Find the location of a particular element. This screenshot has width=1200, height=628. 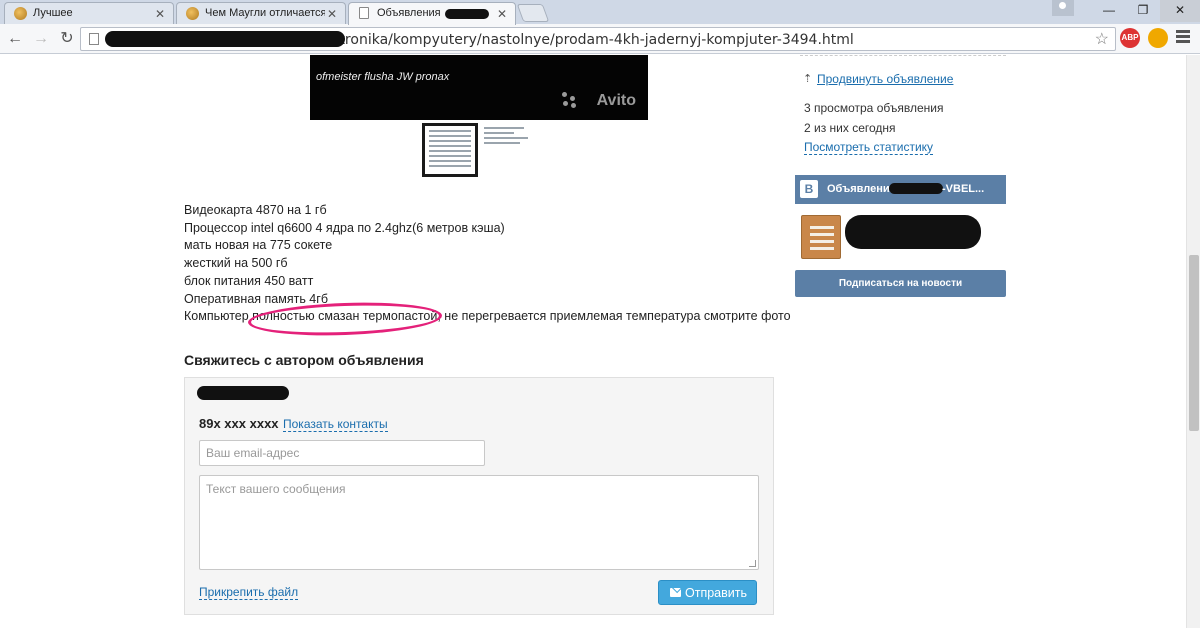

forward-button: → is located at coordinates (41, 39).